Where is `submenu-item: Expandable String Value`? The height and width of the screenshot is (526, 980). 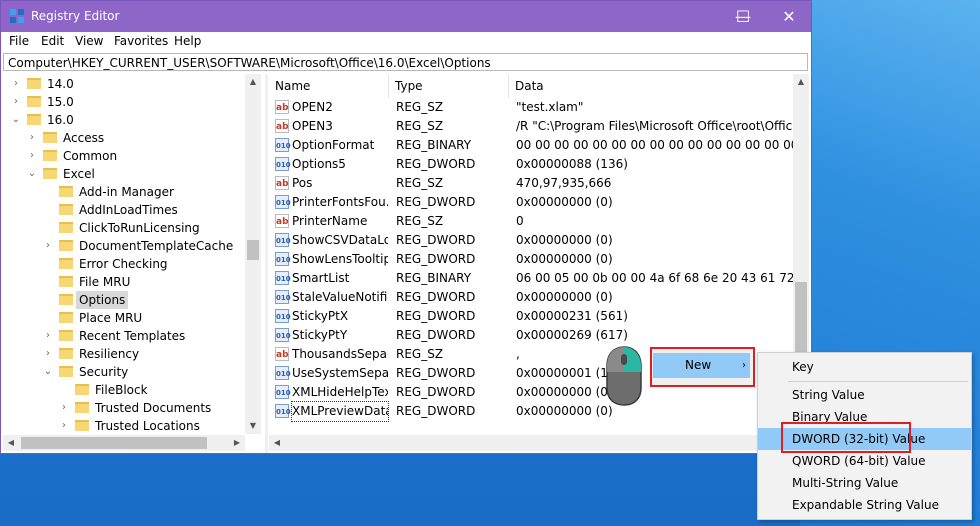
submenu-item: Expandable String Value is located at coordinates (864, 505).